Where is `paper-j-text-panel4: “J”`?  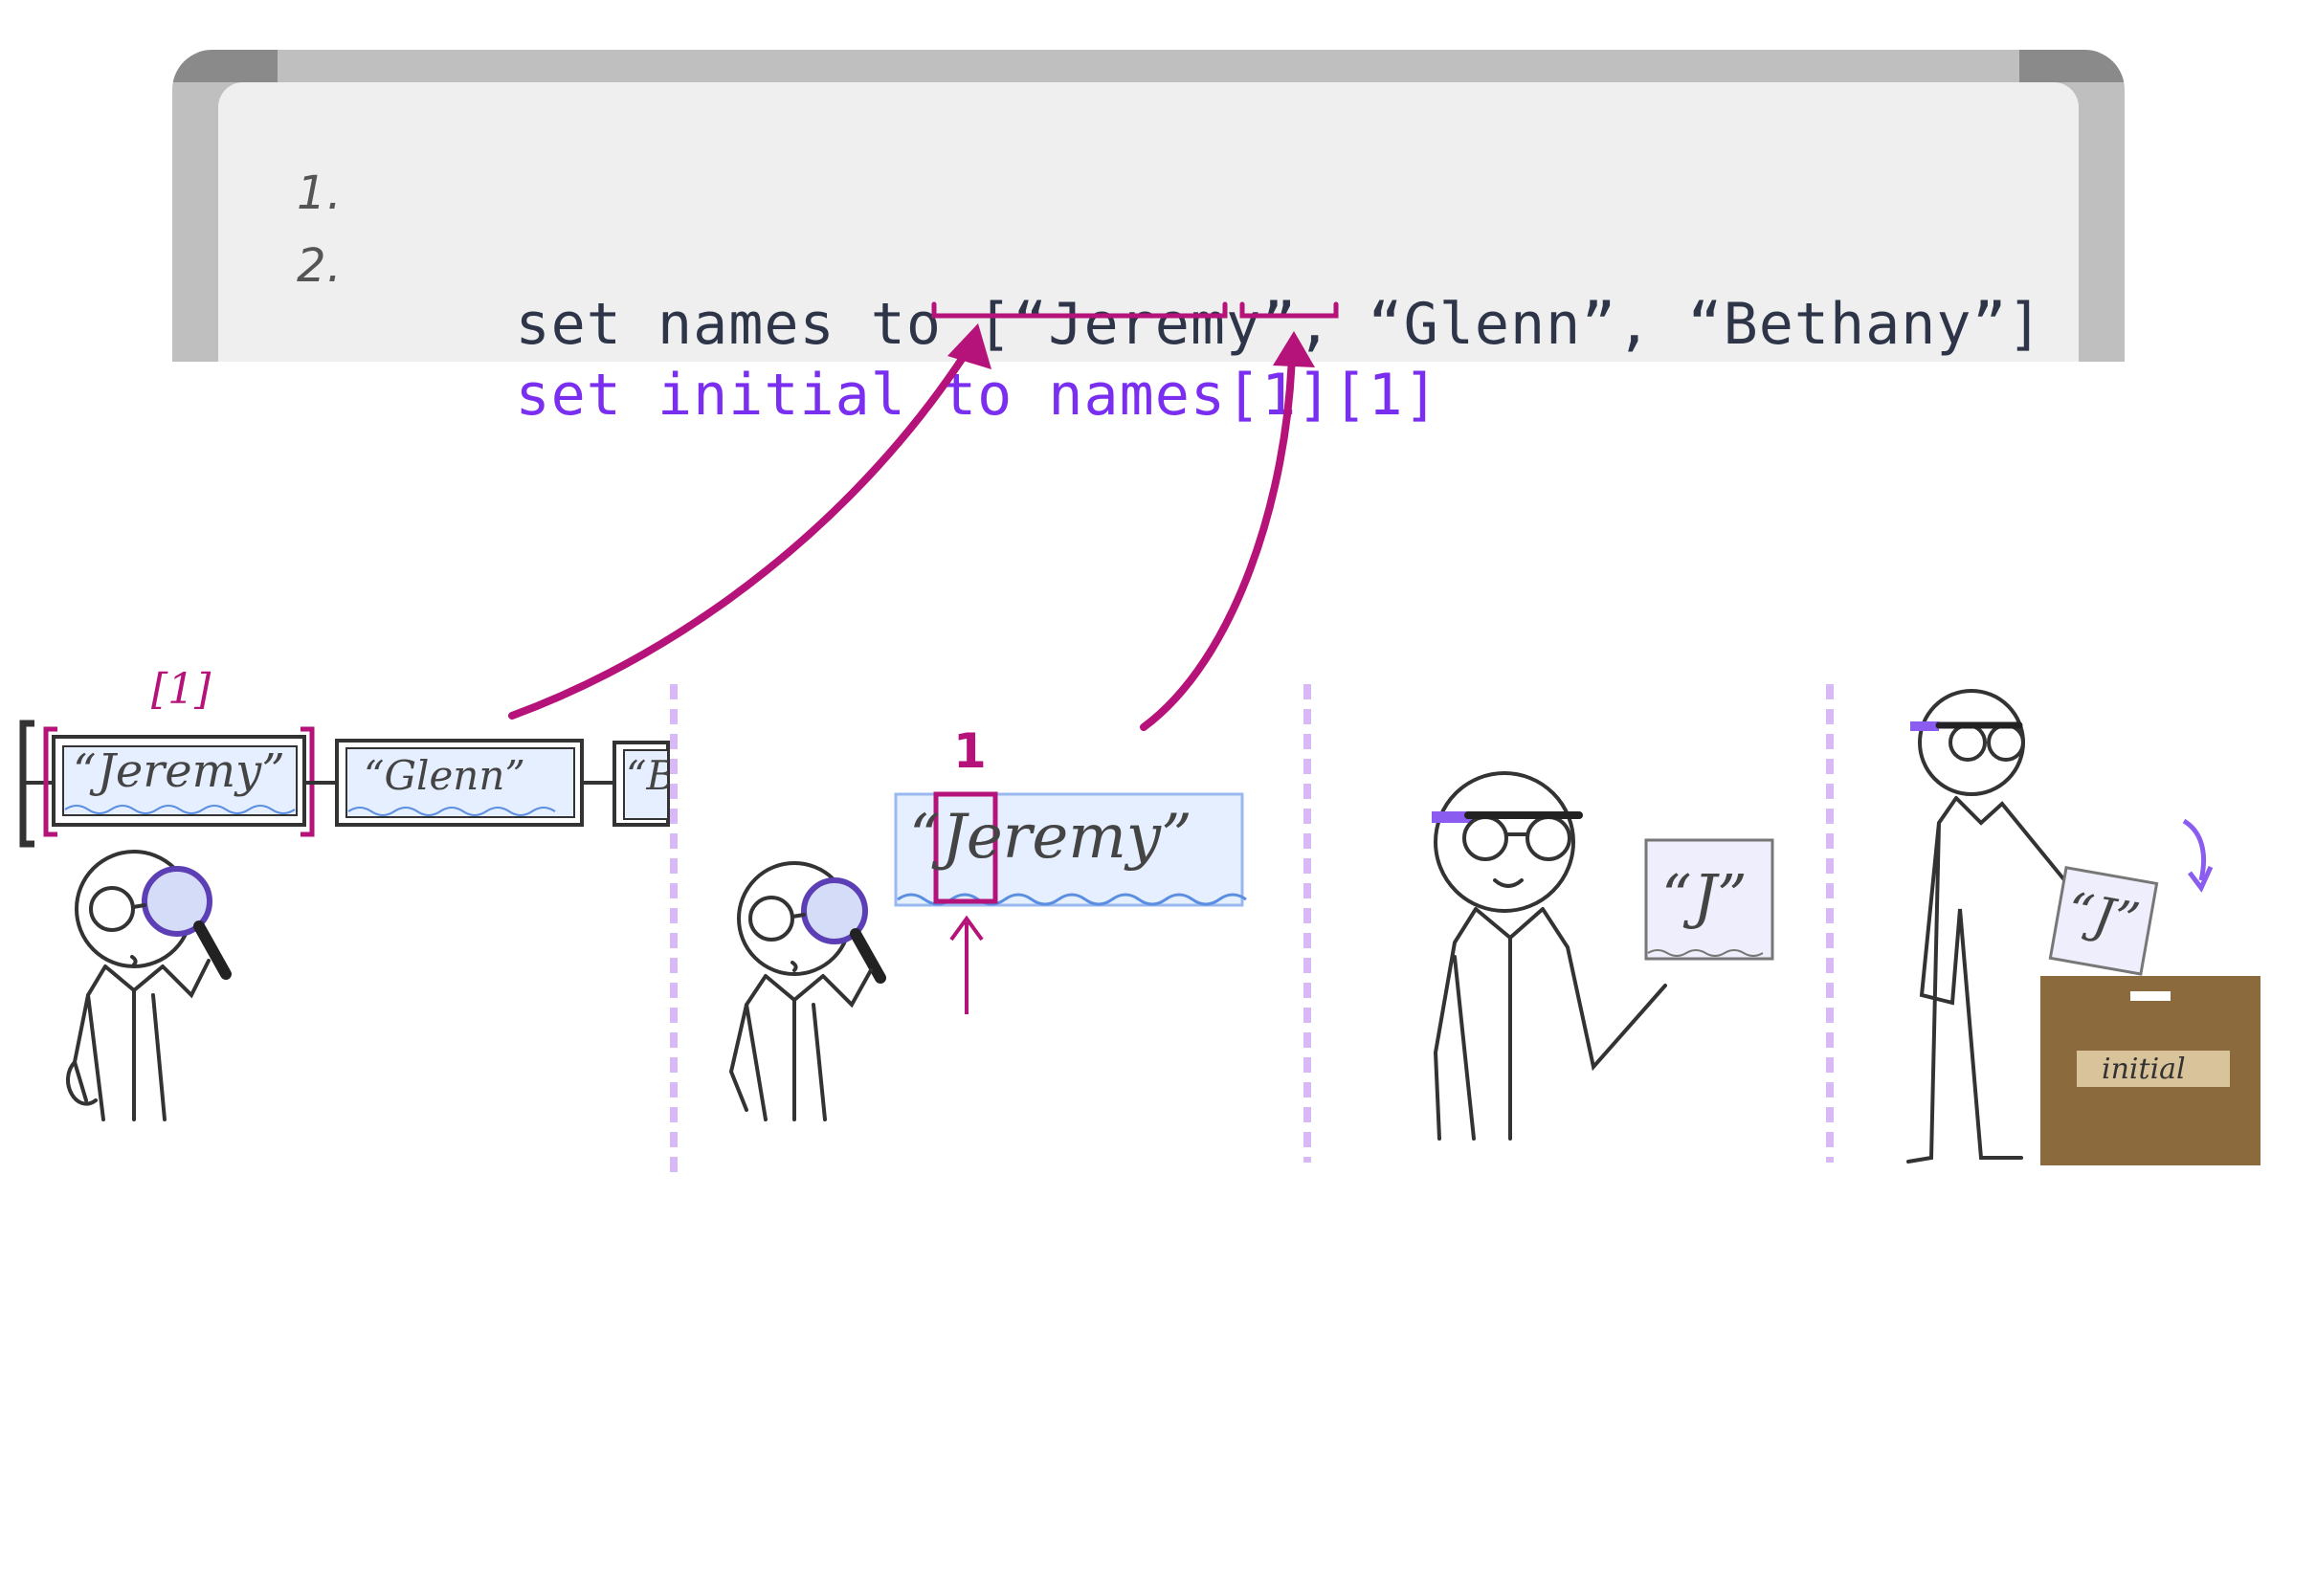 paper-j-text-panel4: “J” is located at coordinates (2103, 917).